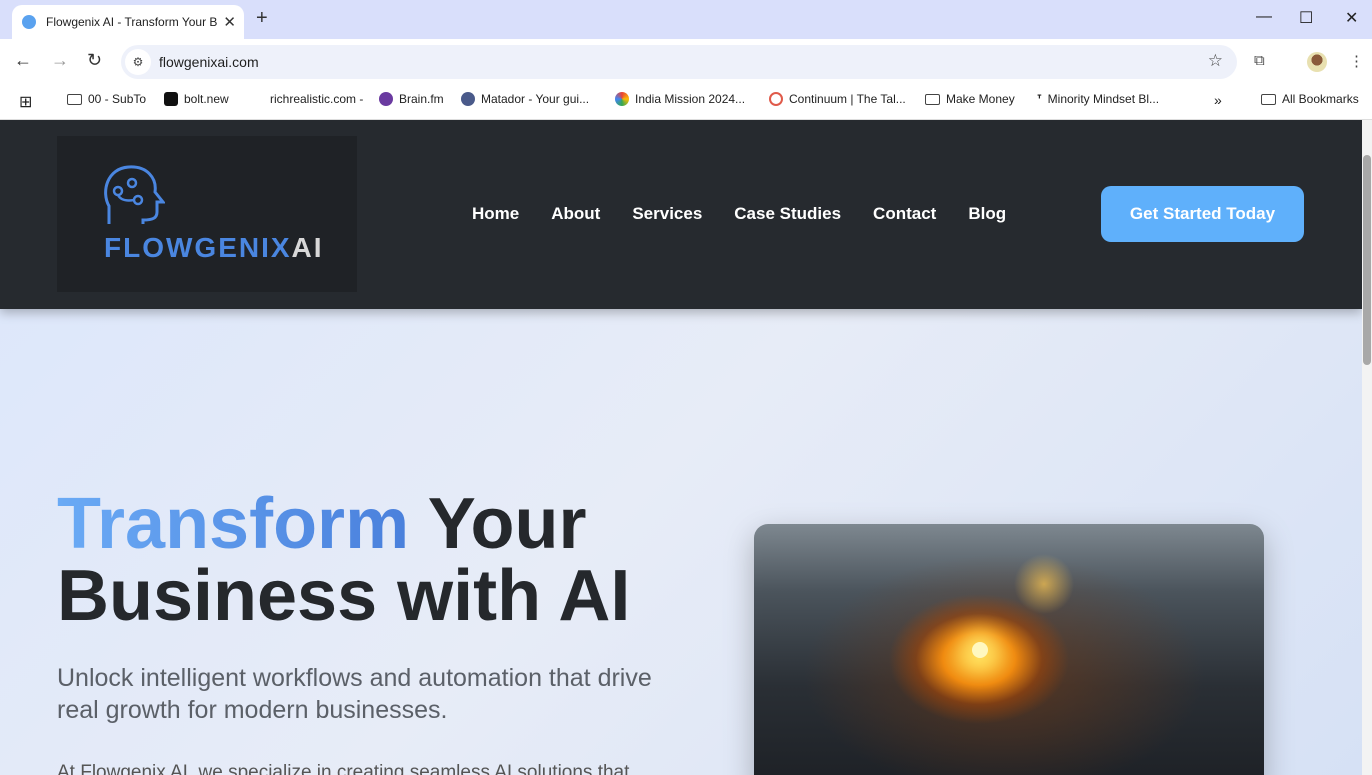  Describe the element at coordinates (134, 194) in the screenshot. I see `brain-head-icon` at that location.